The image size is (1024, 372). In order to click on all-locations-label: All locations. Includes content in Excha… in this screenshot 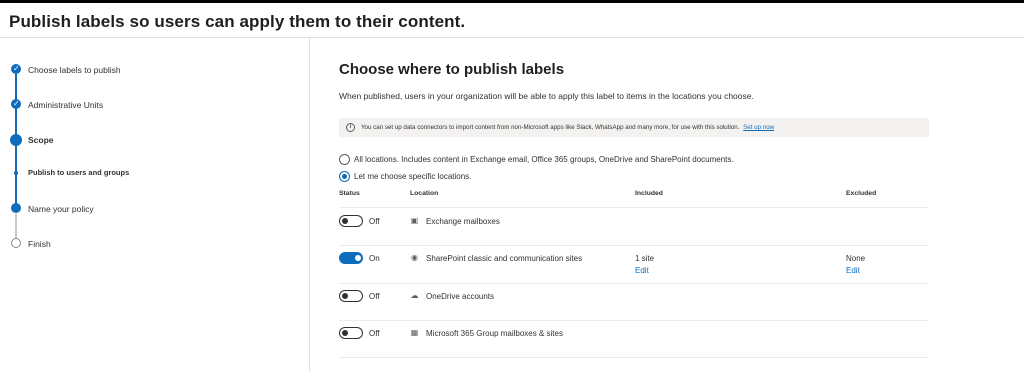, I will do `click(544, 159)`.